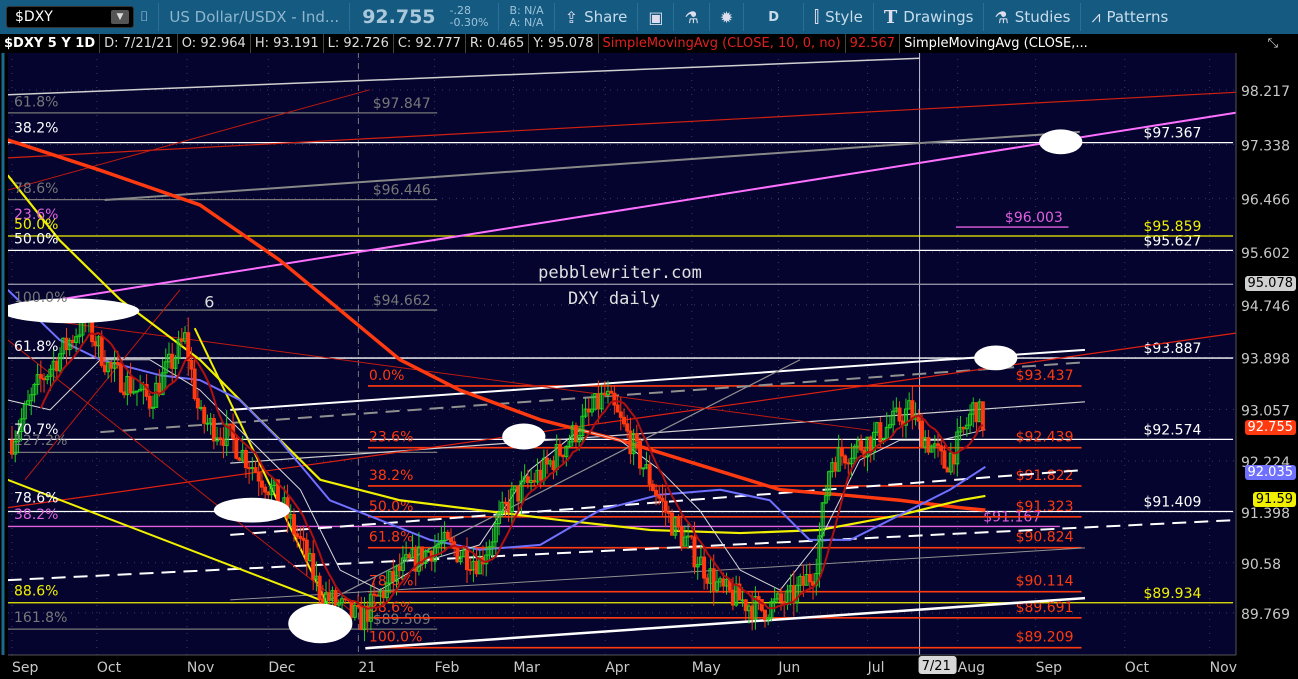 The height and width of the screenshot is (679, 1298). I want to click on settings-button: ✹, so click(726, 17).